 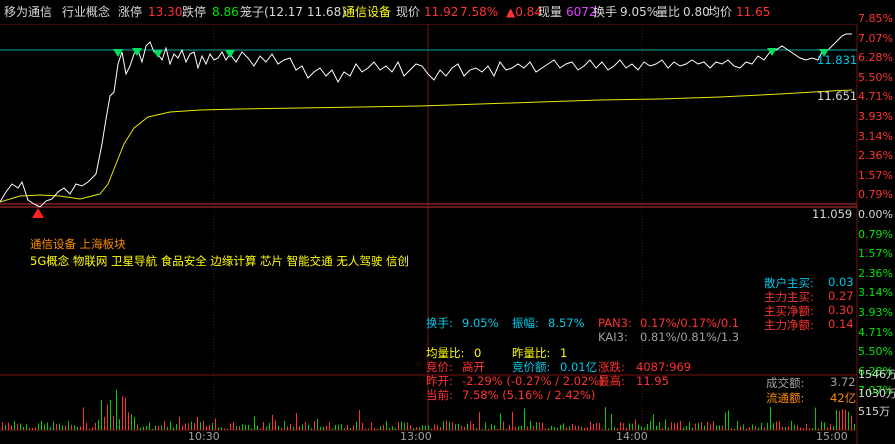 What do you see at coordinates (533, 381) in the screenshot?
I see `prev-open-value: -2.29% (-0.27% / 2.02%)` at bounding box center [533, 381].